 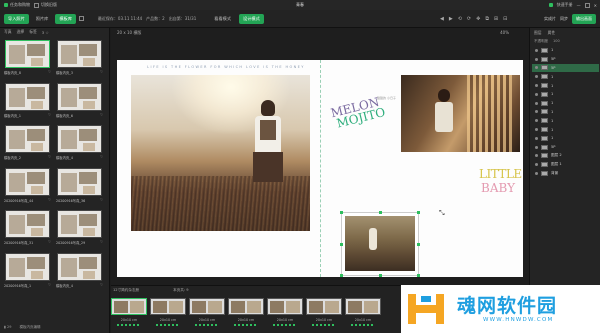 What do you see at coordinates (30, 327) in the screenshot?
I see `template-edit-link: 模板内页编辑` at bounding box center [30, 327].